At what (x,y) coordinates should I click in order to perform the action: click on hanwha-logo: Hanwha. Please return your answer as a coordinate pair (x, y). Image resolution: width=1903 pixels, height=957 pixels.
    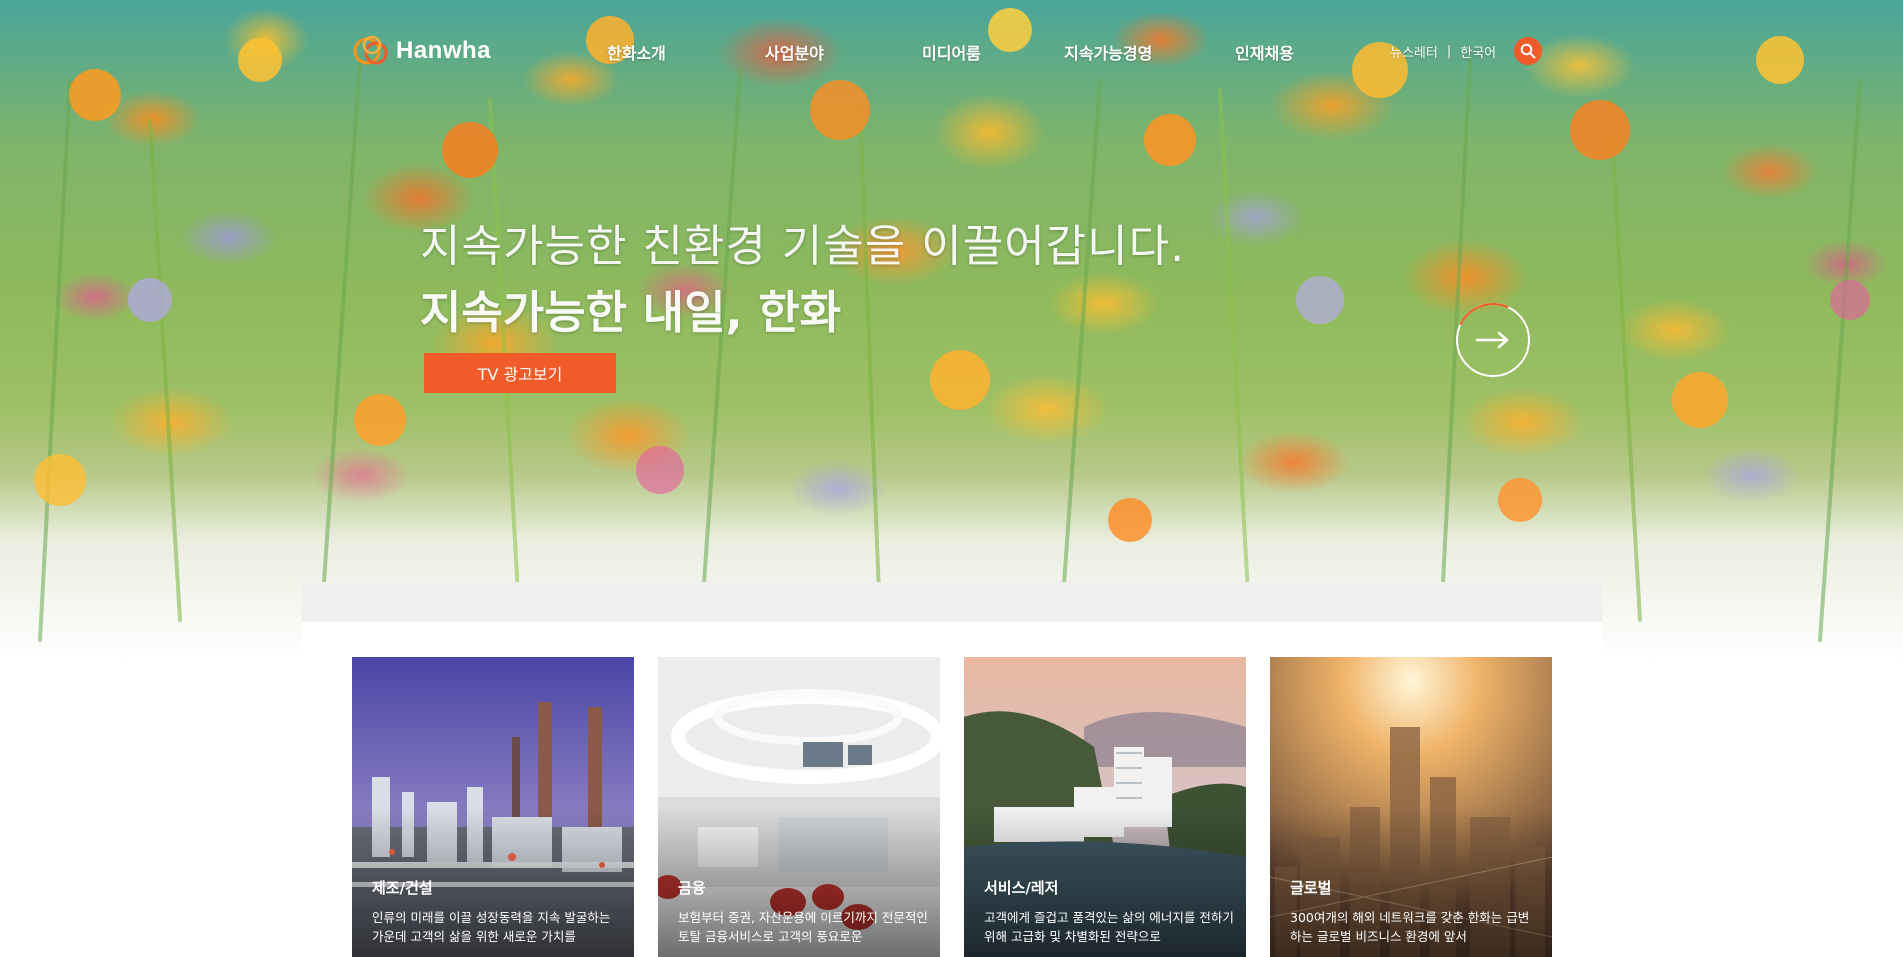
    Looking at the image, I should click on (421, 51).